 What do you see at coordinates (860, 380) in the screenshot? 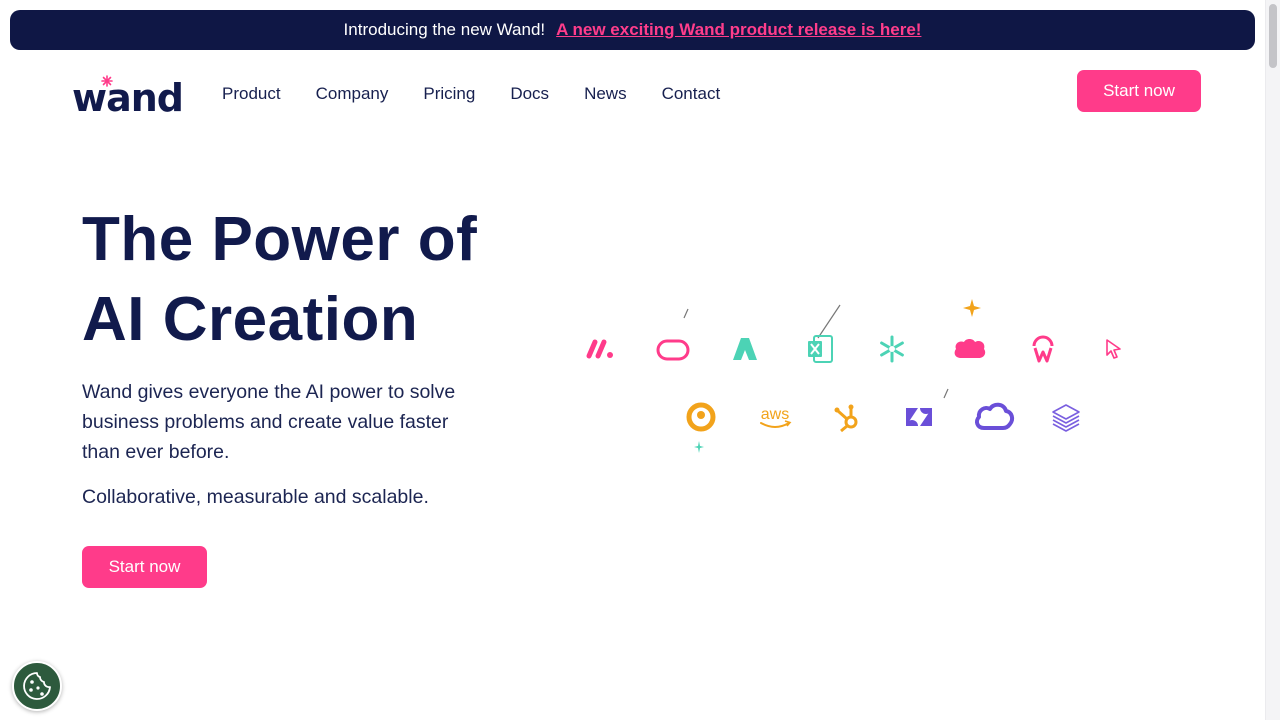
I see `integrations-cluster: aws` at bounding box center [860, 380].